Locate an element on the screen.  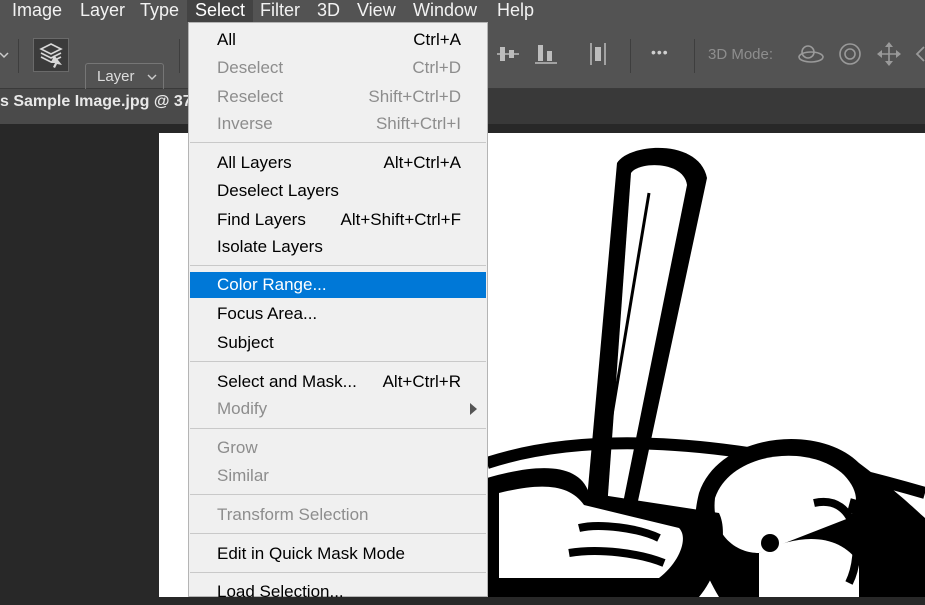
menu-select: Select is located at coordinates (220, 11).